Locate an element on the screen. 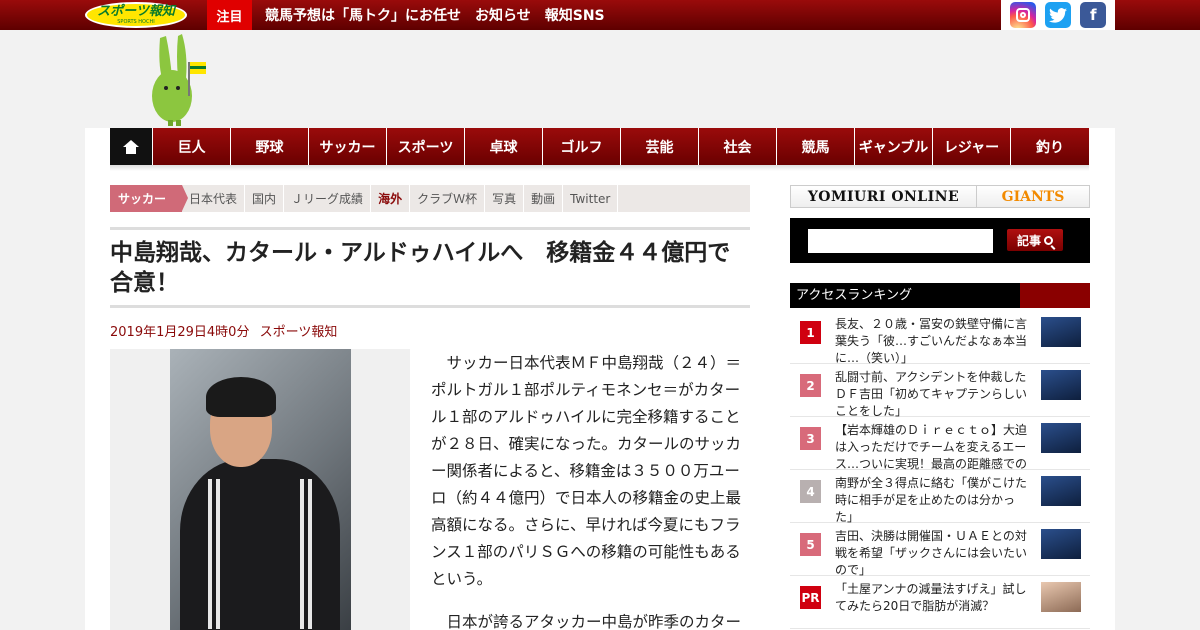 This screenshot has height=630, width=1200. nav-baseball: 野球 is located at coordinates (270, 146).